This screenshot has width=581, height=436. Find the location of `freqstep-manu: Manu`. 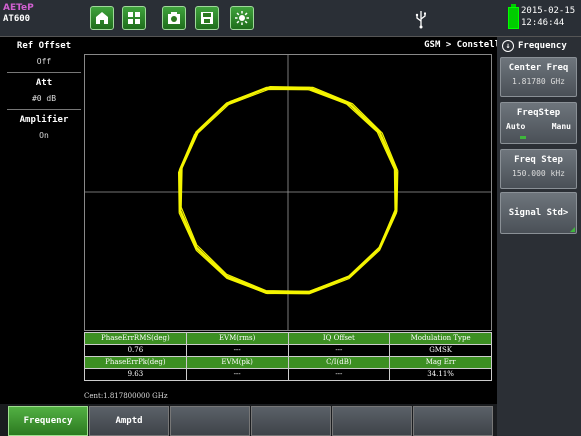

freqstep-manu: Manu is located at coordinates (561, 126).